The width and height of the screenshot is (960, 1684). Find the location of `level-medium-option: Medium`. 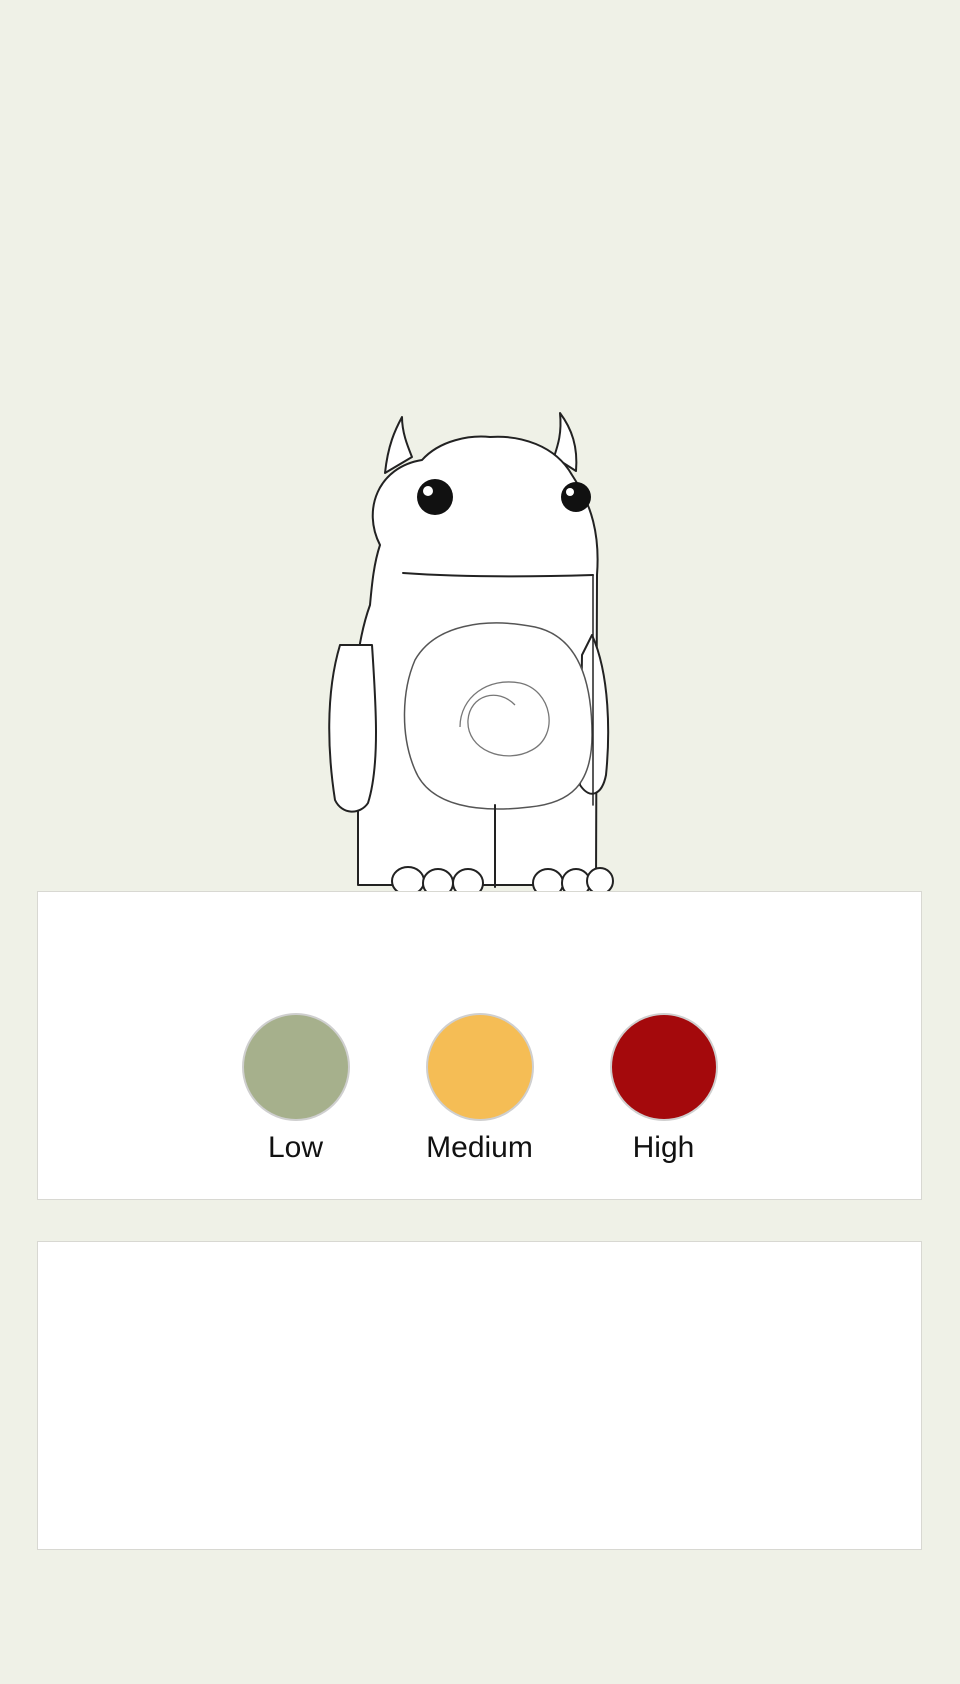

level-medium-option: Medium is located at coordinates (480, 1089).